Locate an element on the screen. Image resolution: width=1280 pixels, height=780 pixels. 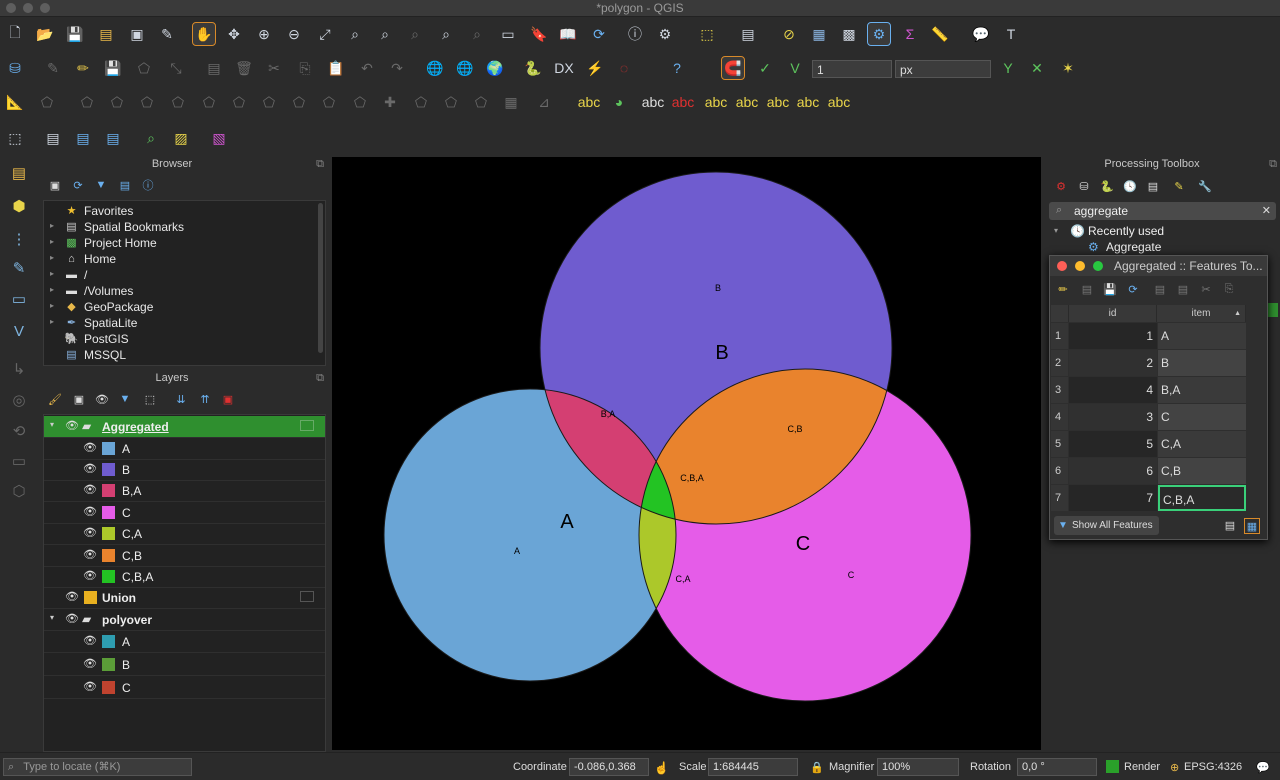
algorithm-aggregate: Aggregate is located at coordinates (1133, 247).